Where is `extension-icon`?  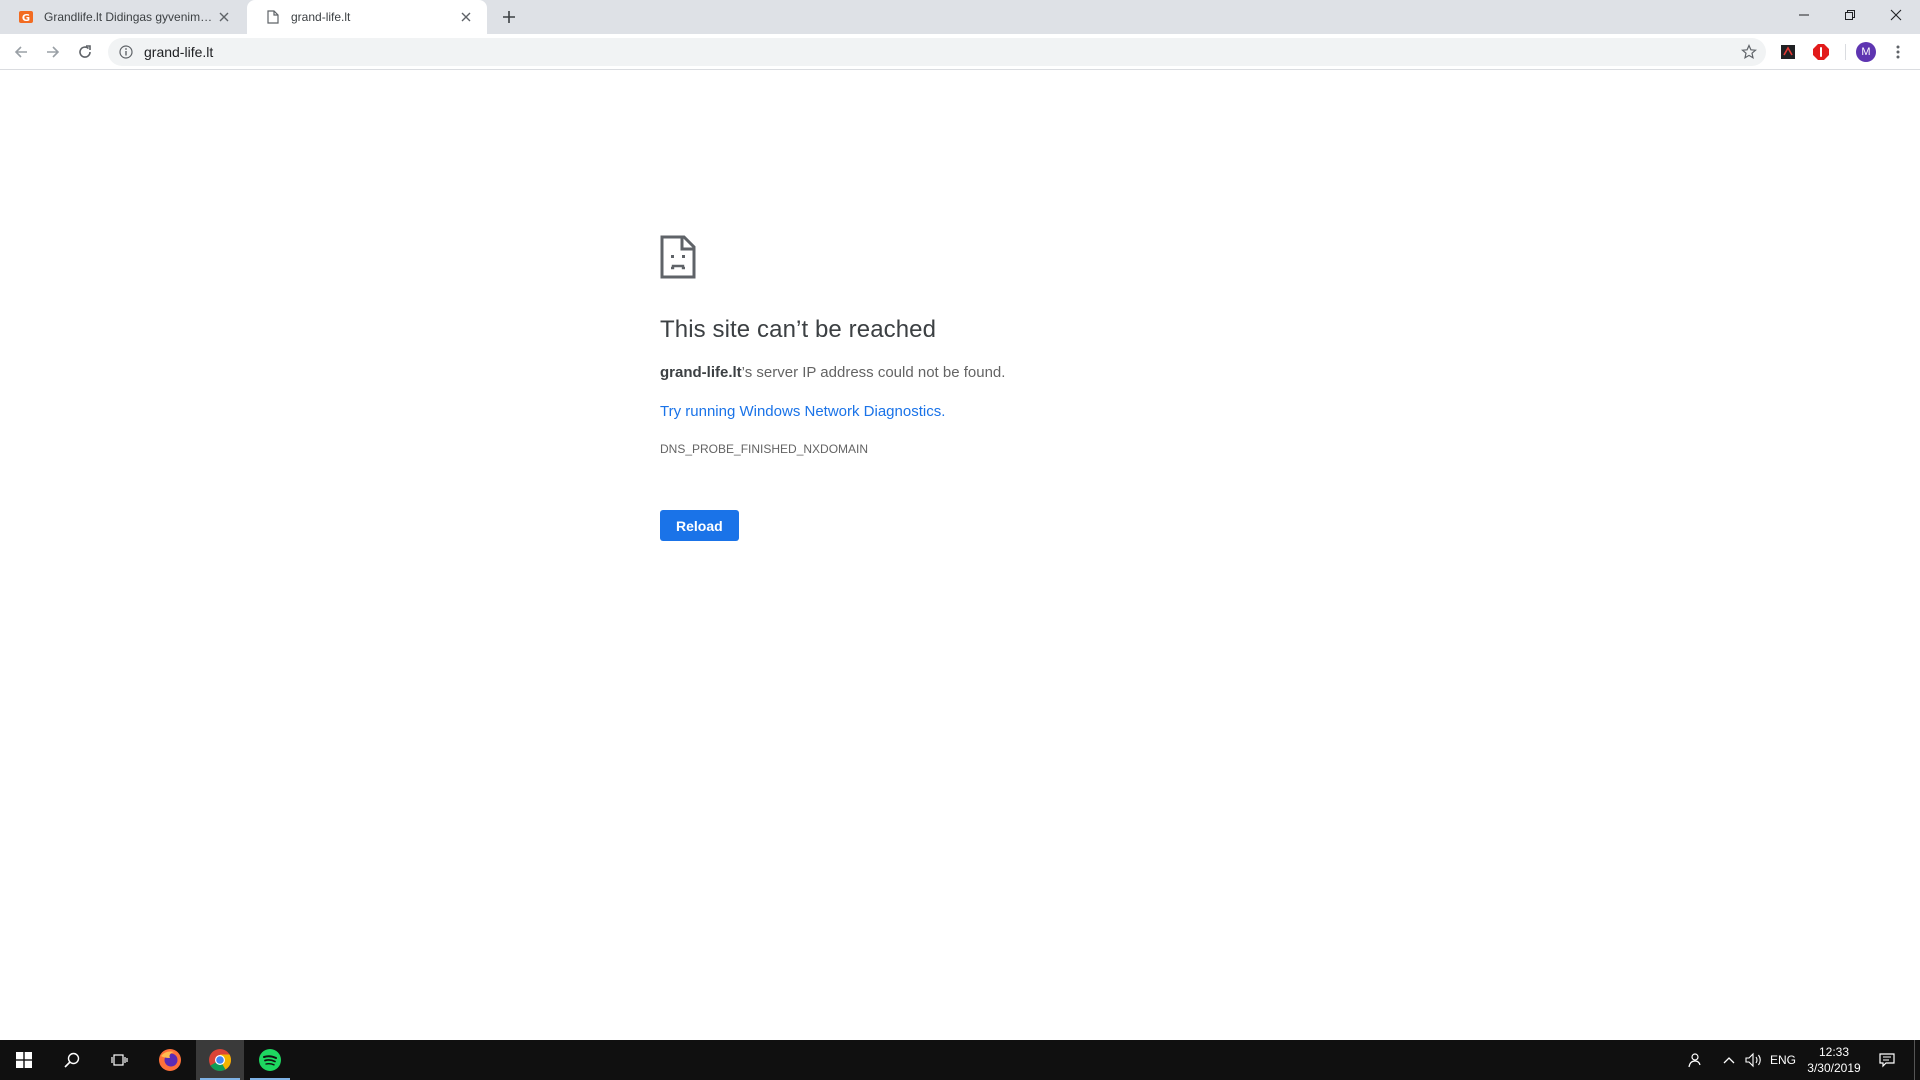
extension-icon is located at coordinates (1788, 52).